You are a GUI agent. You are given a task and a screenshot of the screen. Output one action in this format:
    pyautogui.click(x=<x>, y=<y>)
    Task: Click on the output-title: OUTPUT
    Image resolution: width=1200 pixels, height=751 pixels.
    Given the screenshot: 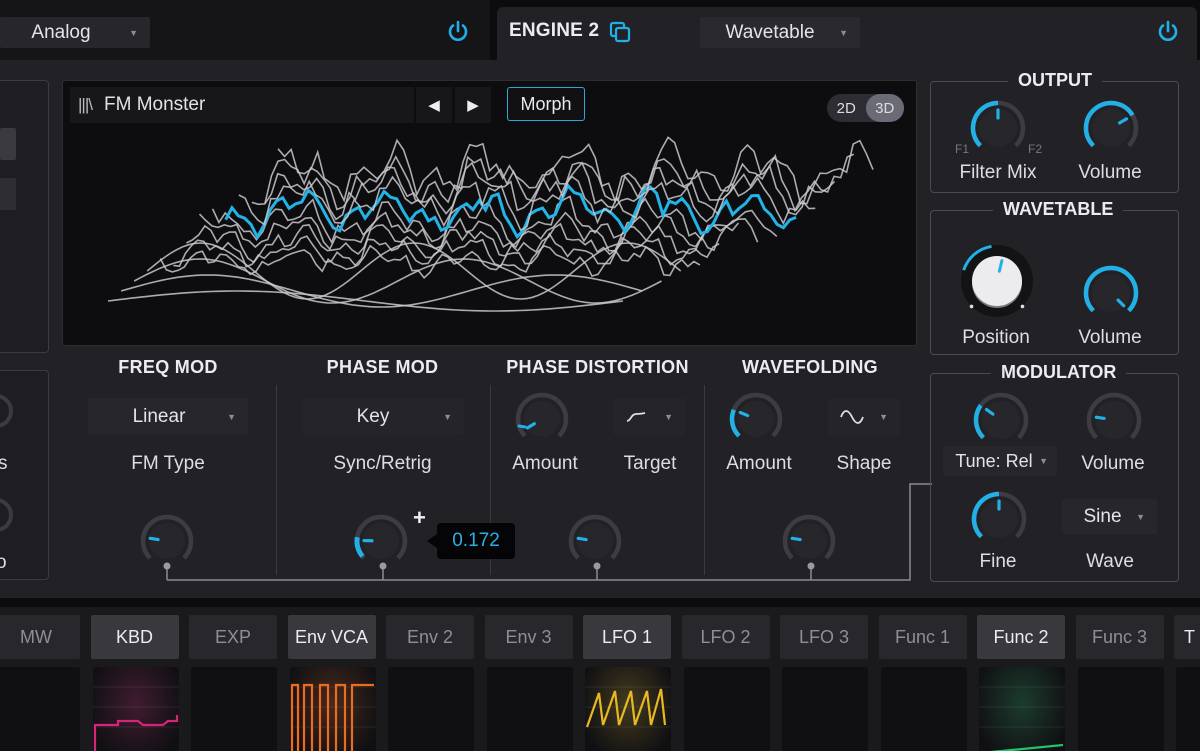 What is the action you would take?
    pyautogui.click(x=1055, y=80)
    